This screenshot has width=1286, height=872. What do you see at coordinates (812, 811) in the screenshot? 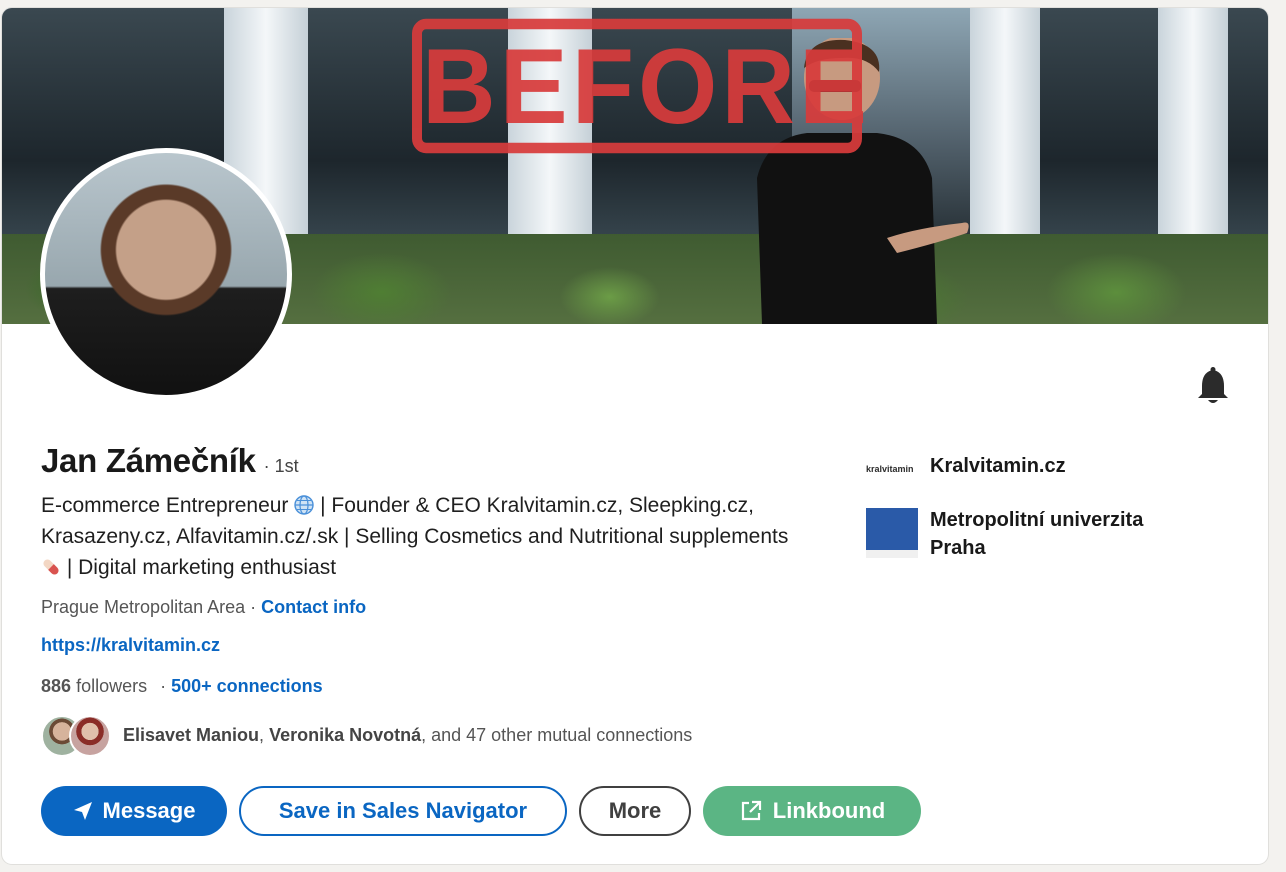
I see `linkbound-button: Linkbound` at bounding box center [812, 811].